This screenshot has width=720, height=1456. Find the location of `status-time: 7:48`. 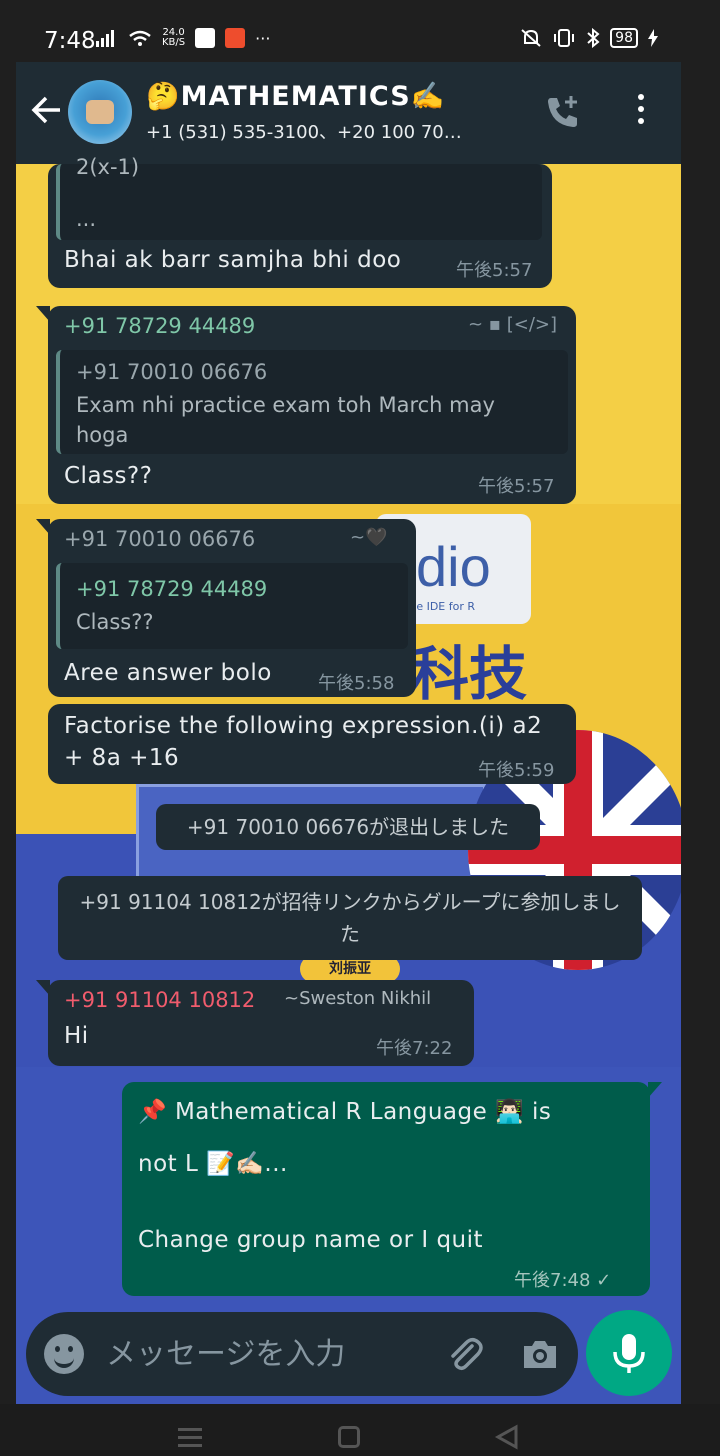

status-time: 7:48 is located at coordinates (70, 41).